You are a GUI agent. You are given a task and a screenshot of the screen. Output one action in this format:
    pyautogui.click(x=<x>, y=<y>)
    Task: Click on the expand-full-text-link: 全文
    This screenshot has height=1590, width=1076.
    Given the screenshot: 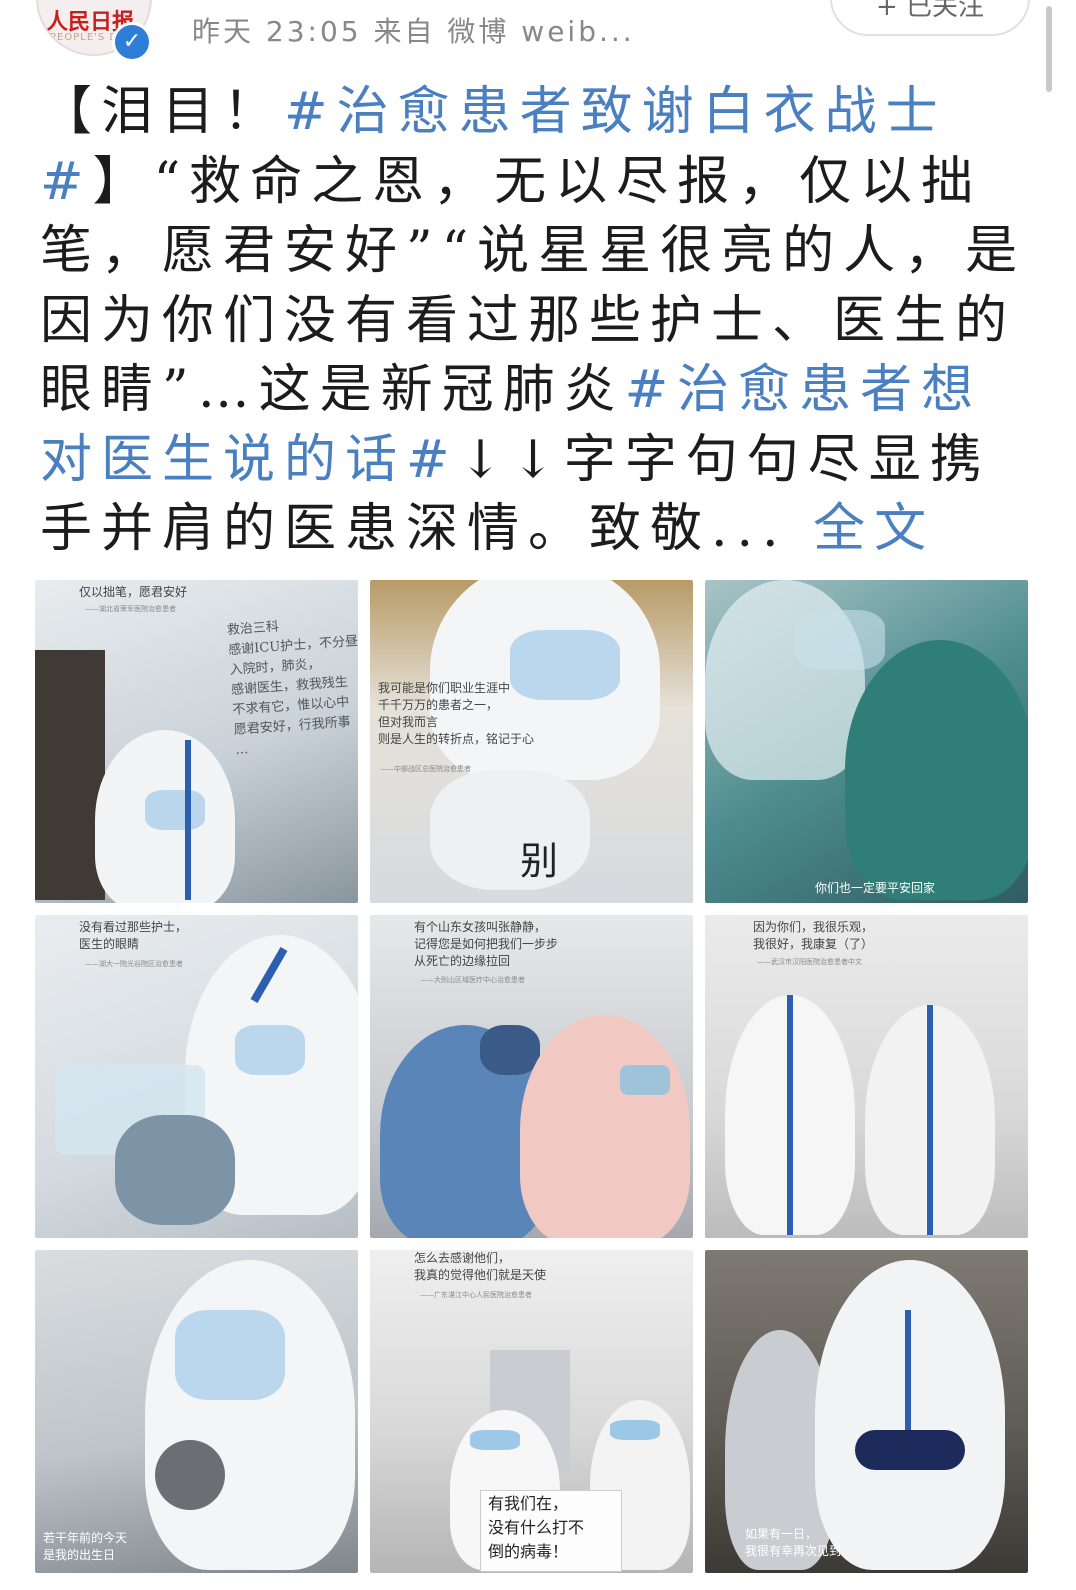 What is the action you would take?
    pyautogui.click(x=874, y=529)
    